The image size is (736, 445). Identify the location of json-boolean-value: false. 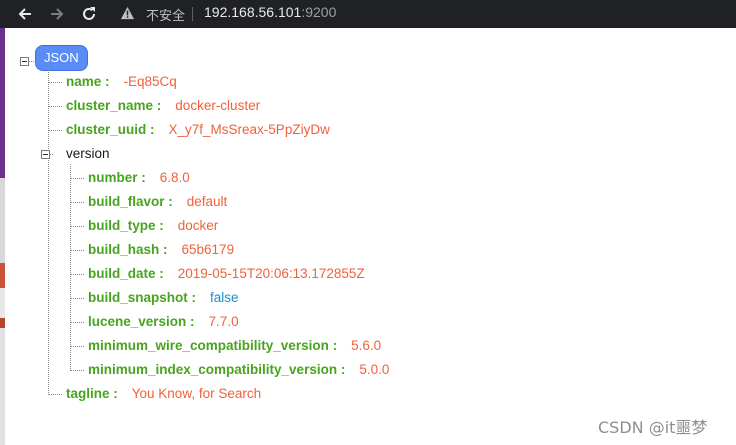
(224, 297).